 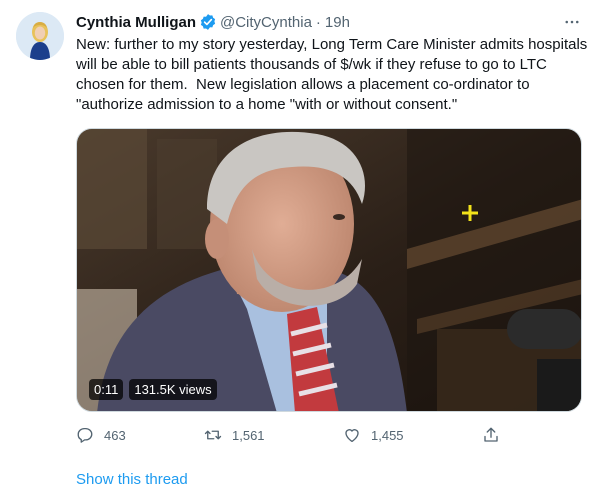 What do you see at coordinates (115, 435) in the screenshot?
I see `reply-count: 463` at bounding box center [115, 435].